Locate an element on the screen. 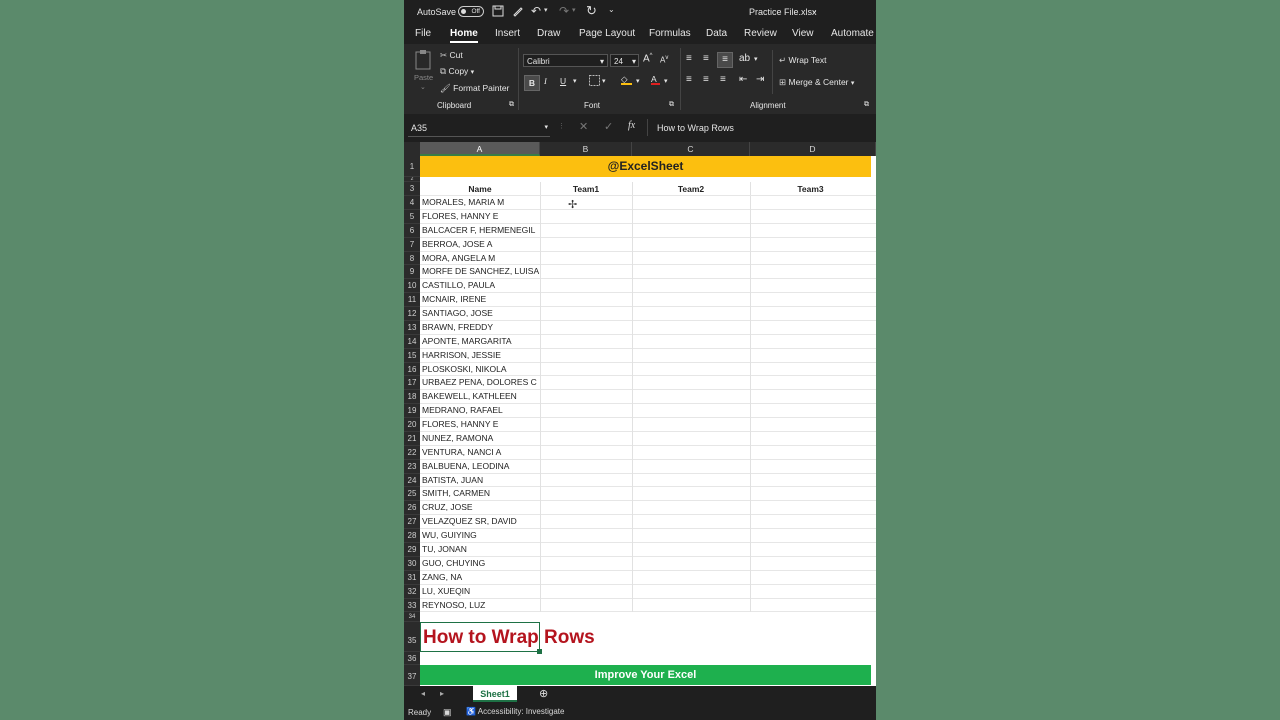 The height and width of the screenshot is (720, 1280). header-team2: Team2 is located at coordinates (691, 189).